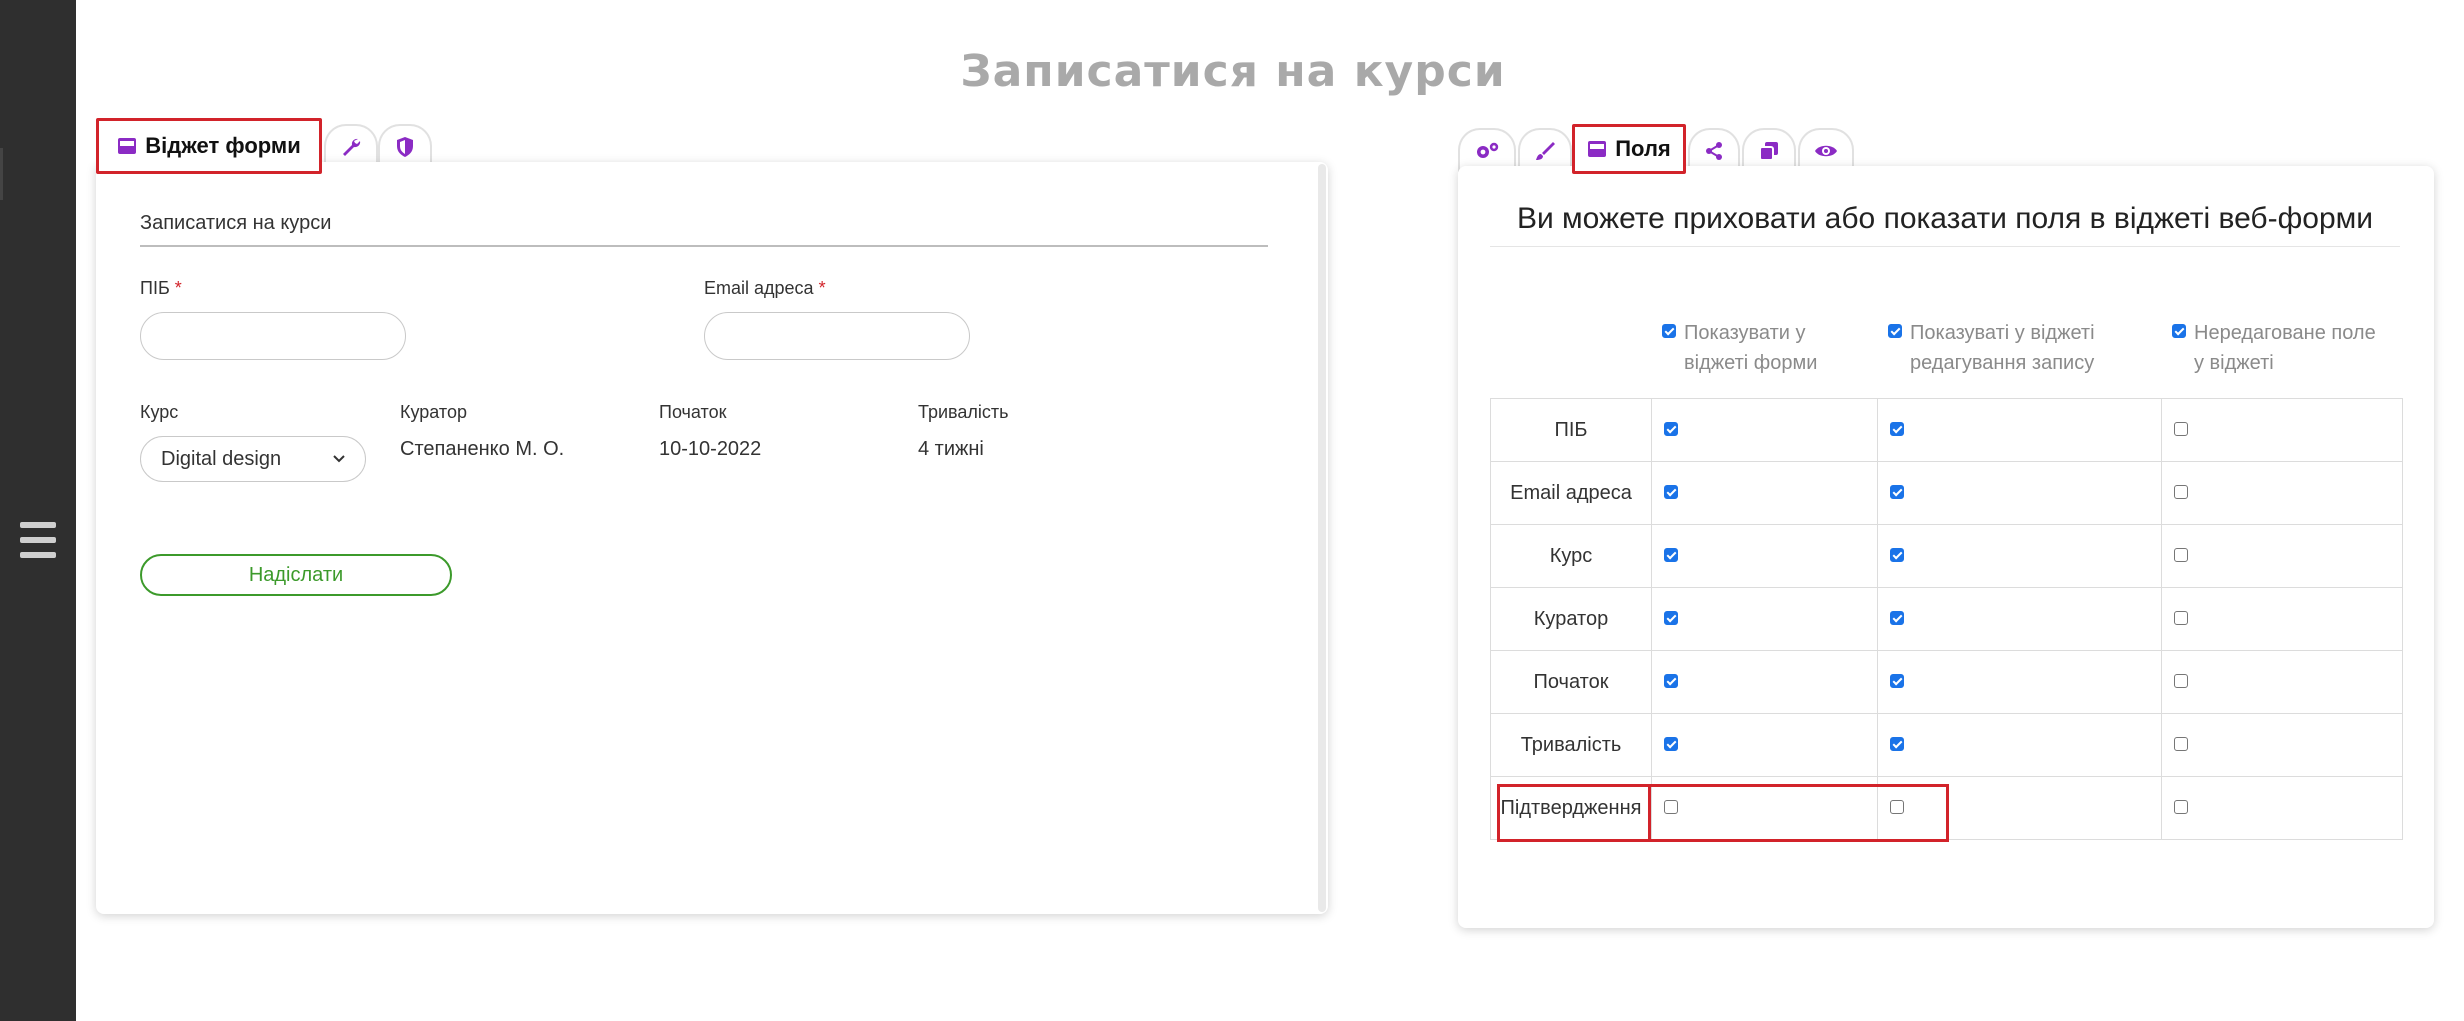 The height and width of the screenshot is (1021, 2464). I want to click on brush-icon, so click(1545, 151).